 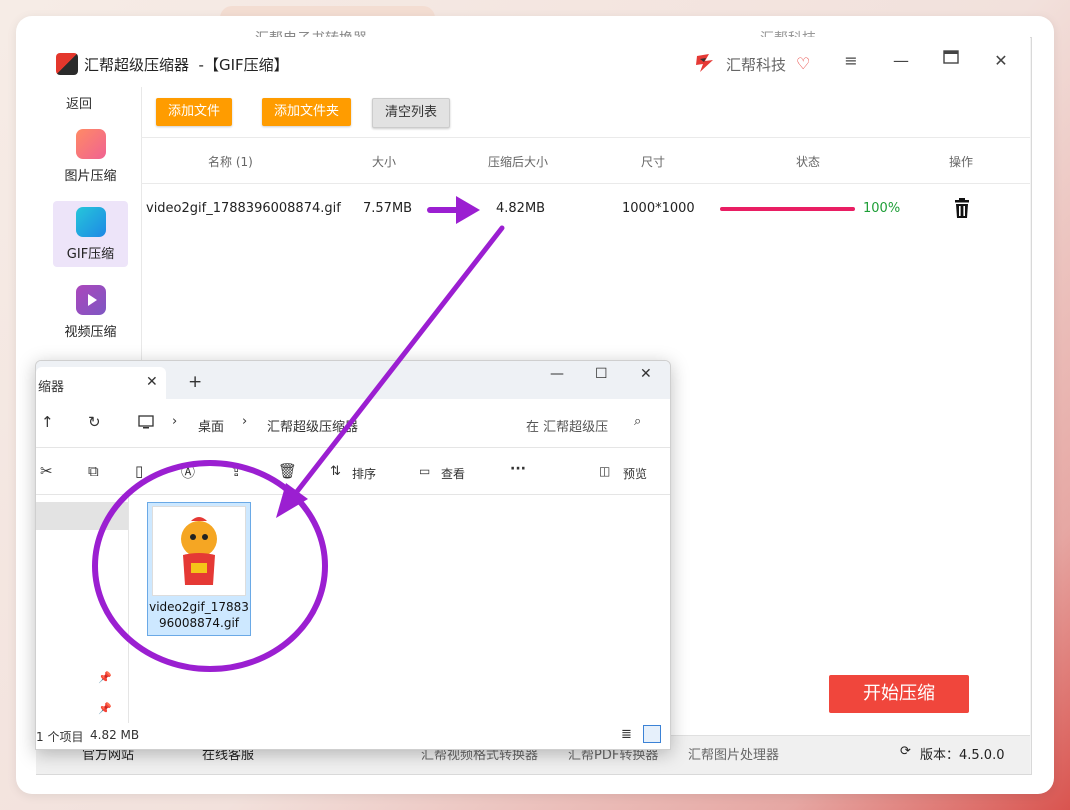 I want to click on tiles-view-icon, so click(x=652, y=734).